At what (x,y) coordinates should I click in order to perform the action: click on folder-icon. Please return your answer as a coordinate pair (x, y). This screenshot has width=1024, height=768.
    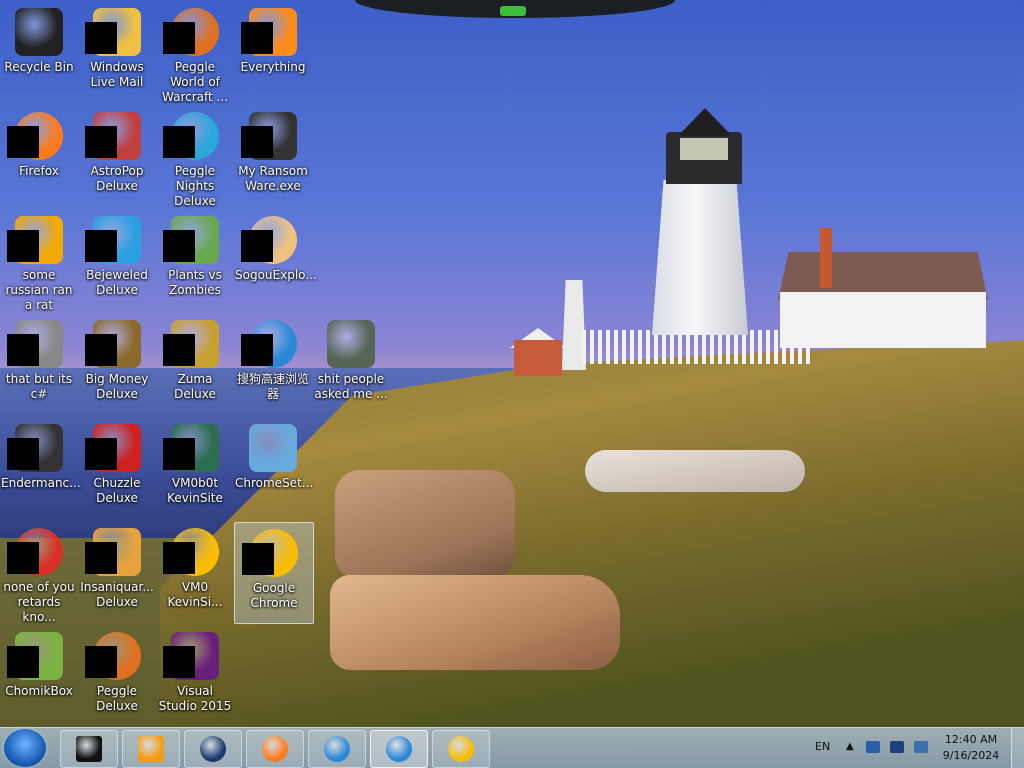
    Looking at the image, I should click on (351, 344).